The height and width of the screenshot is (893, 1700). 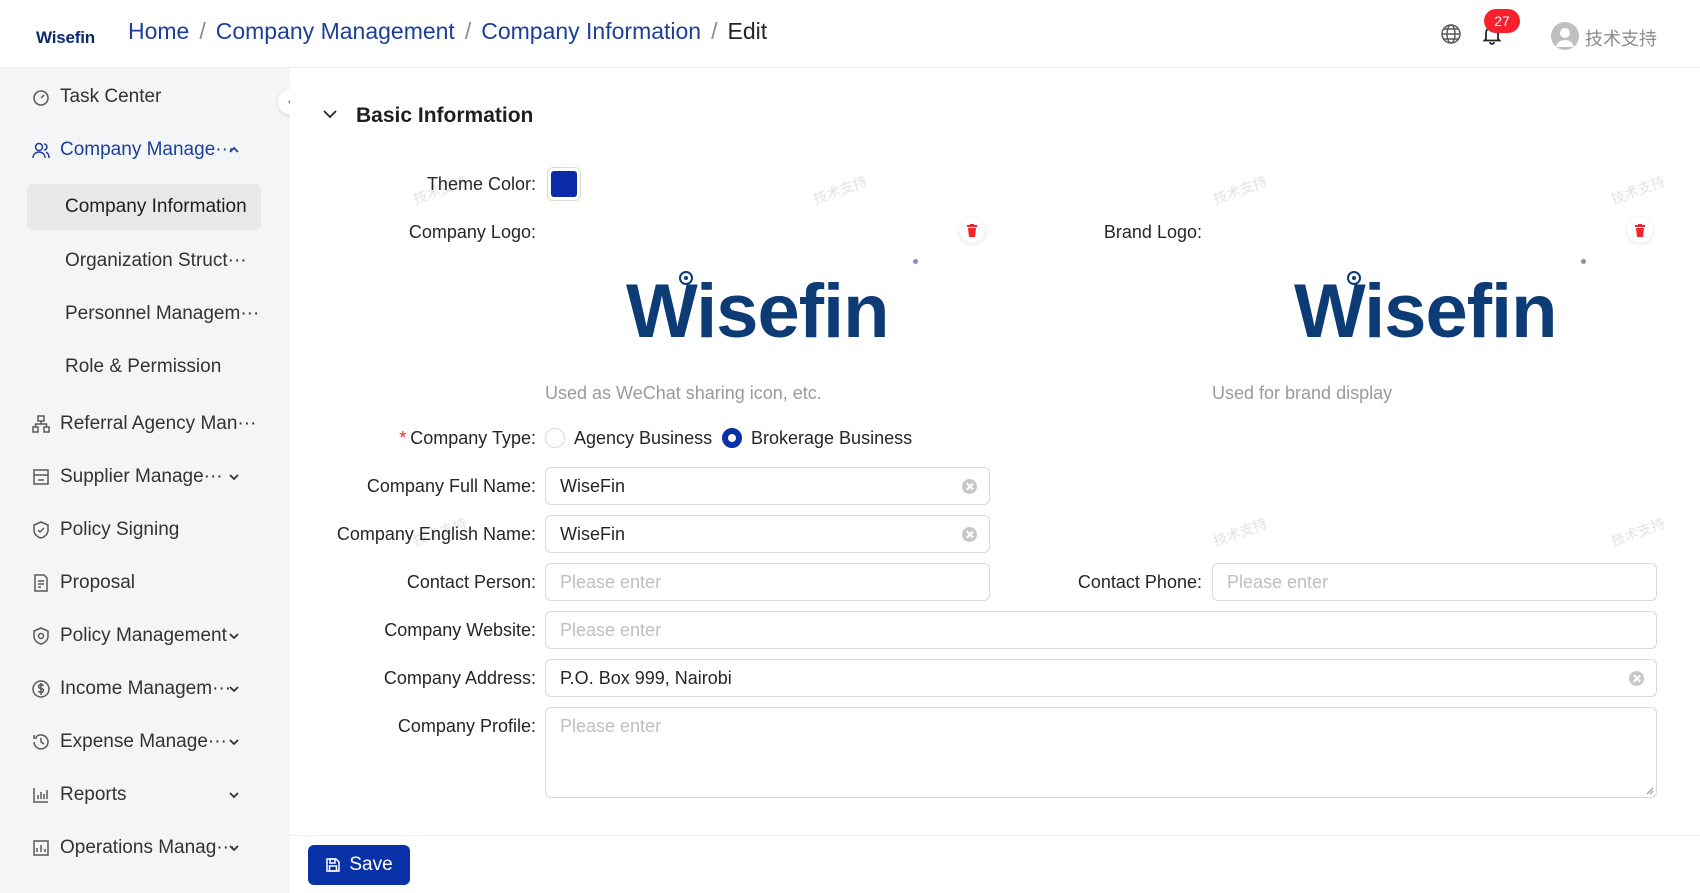 I want to click on document-icon, so click(x=41, y=583).